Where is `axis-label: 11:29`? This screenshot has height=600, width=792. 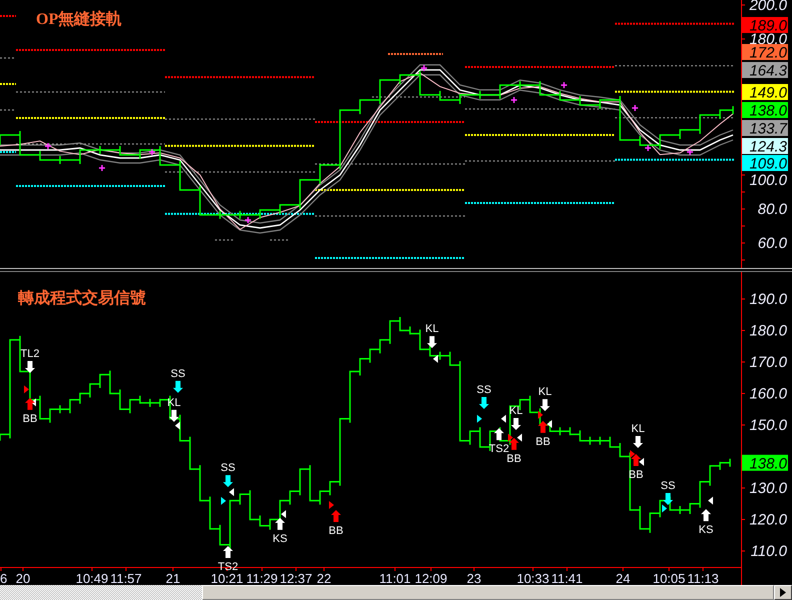
axis-label: 11:29 is located at coordinates (262, 578).